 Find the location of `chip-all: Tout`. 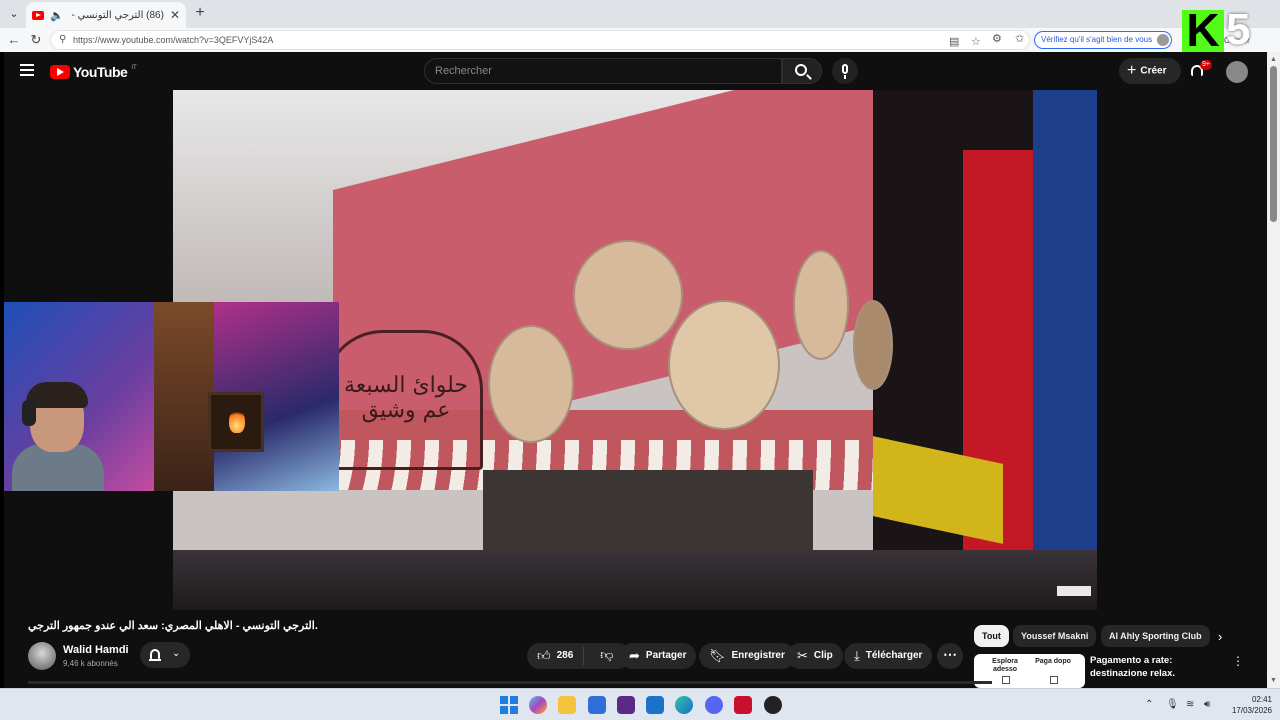

chip-all: Tout is located at coordinates (991, 636).